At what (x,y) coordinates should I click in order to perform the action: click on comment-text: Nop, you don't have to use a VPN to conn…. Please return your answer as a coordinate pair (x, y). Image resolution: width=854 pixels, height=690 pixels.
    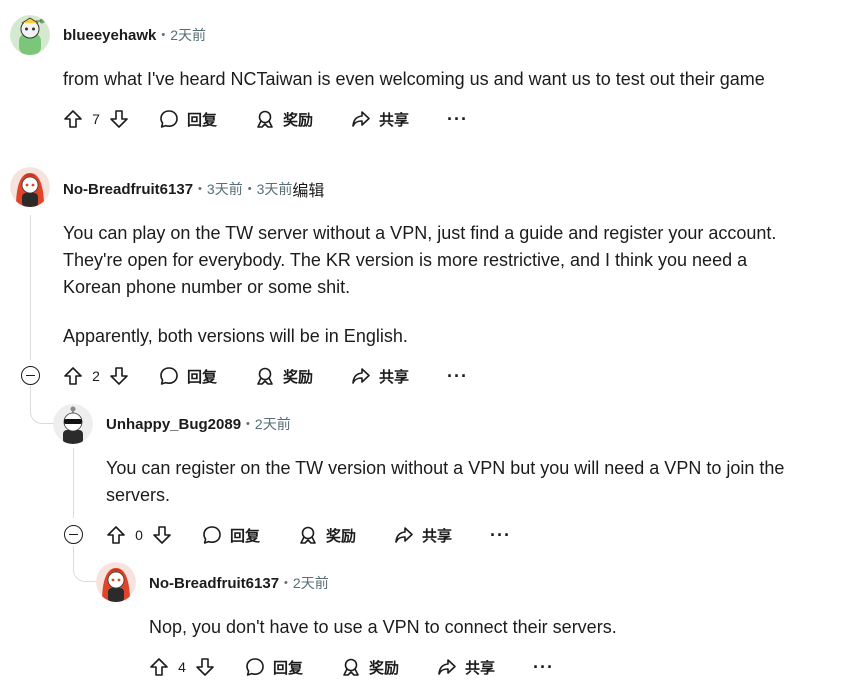
    Looking at the image, I should click on (383, 627).